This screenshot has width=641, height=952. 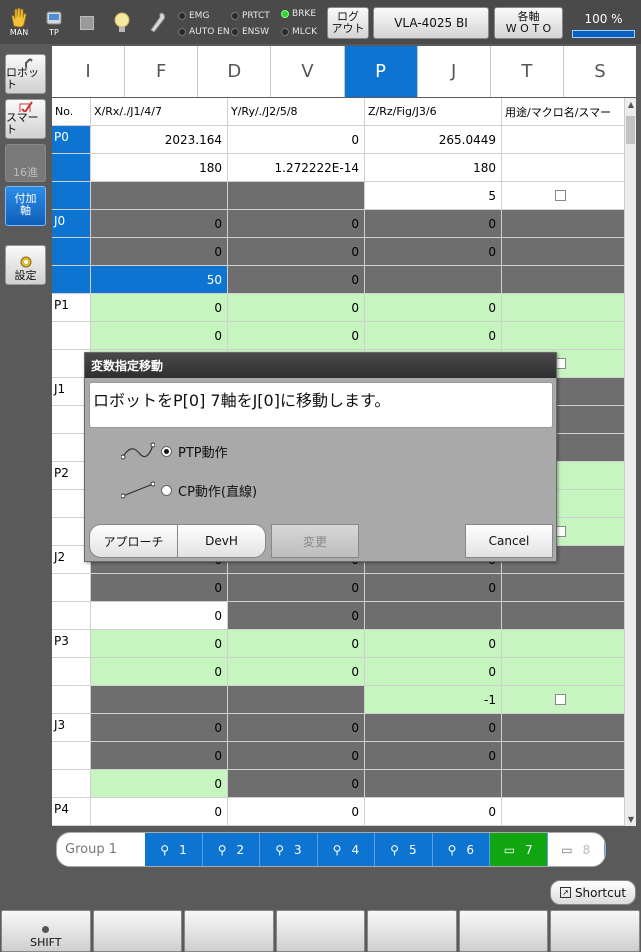 I want to click on axis-mode-button: 各軸 W O T O, so click(x=528, y=23).